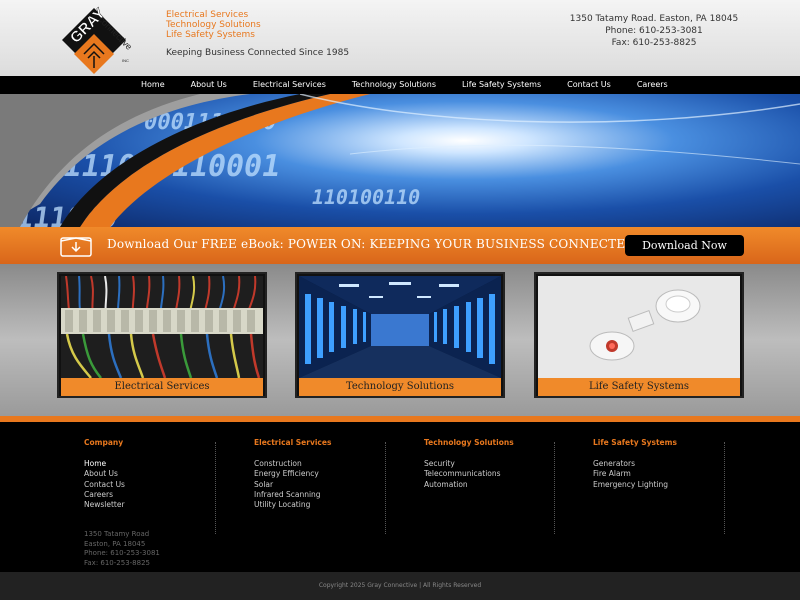 The height and width of the screenshot is (600, 800). Describe the element at coordinates (117, 534) in the screenshot. I see `footer-address-street: 1350 Tatamy Road` at that location.